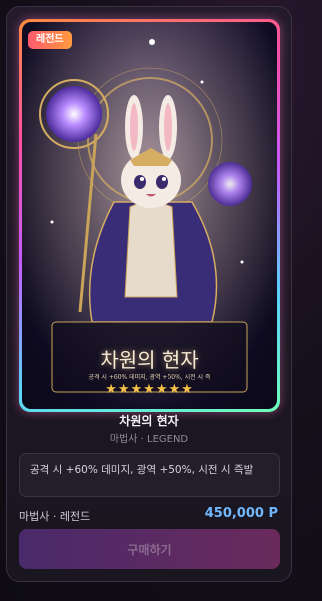  I want to click on artwork-star-rating: ★★★★★★★, so click(149, 389).